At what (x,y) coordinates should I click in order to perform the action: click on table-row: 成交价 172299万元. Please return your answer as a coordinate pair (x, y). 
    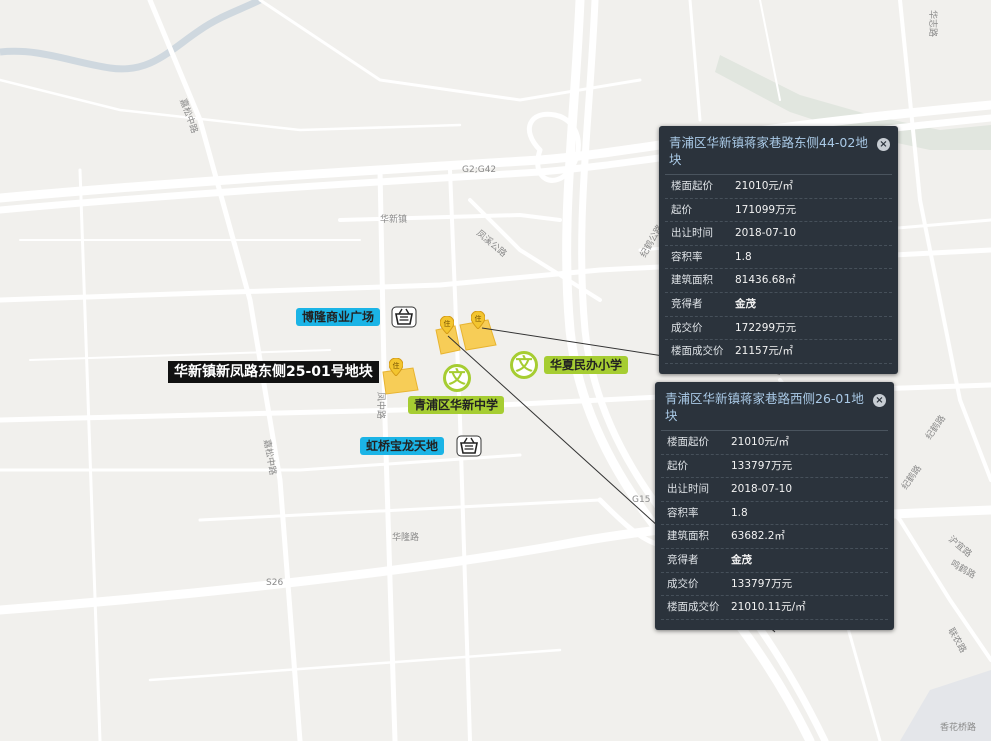
    Looking at the image, I should click on (778, 329).